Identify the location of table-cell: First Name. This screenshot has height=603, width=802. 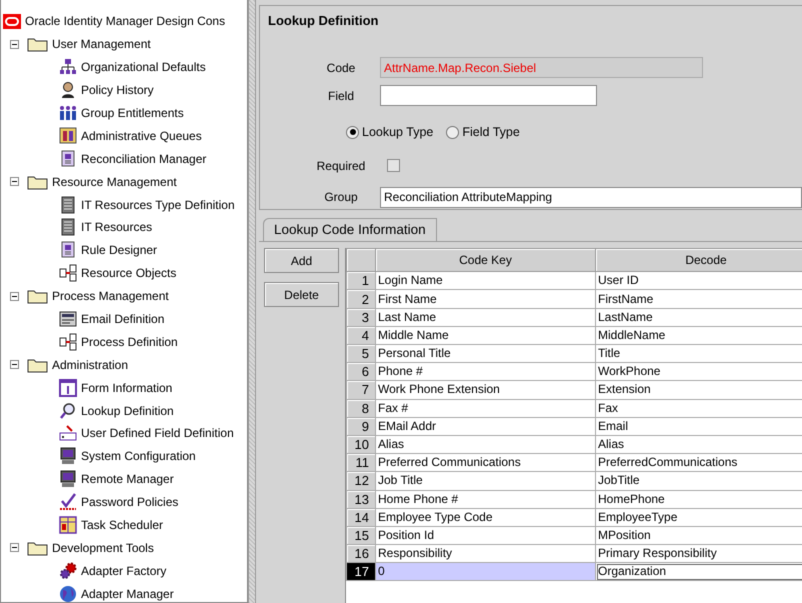
(486, 299).